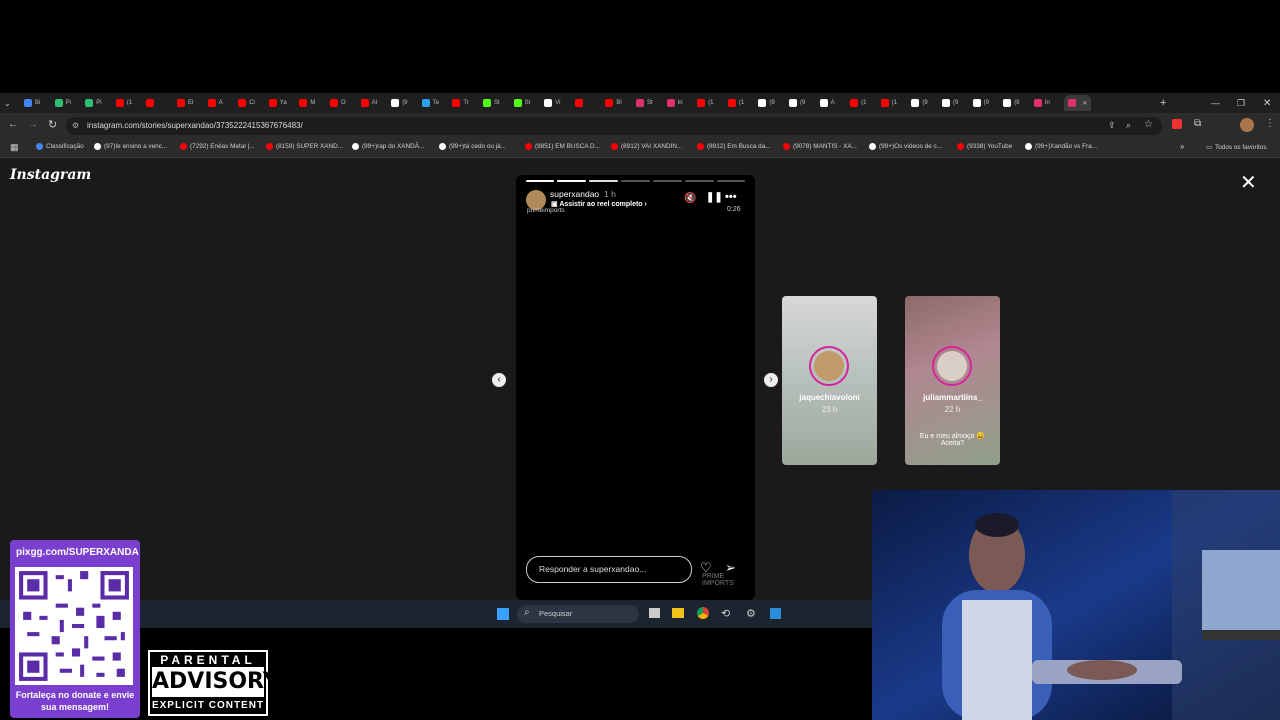  I want to click on send-icon: ➢, so click(730, 568).